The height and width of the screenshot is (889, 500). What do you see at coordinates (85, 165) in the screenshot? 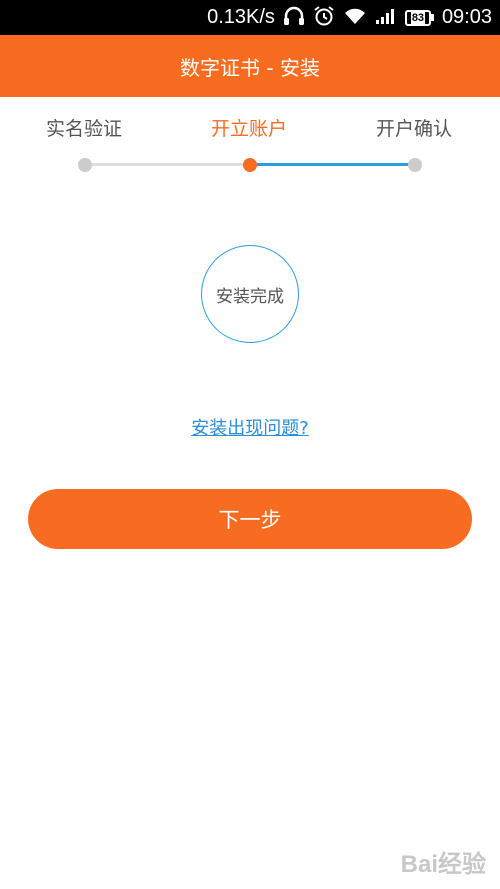
I see `step-dot-verify` at bounding box center [85, 165].